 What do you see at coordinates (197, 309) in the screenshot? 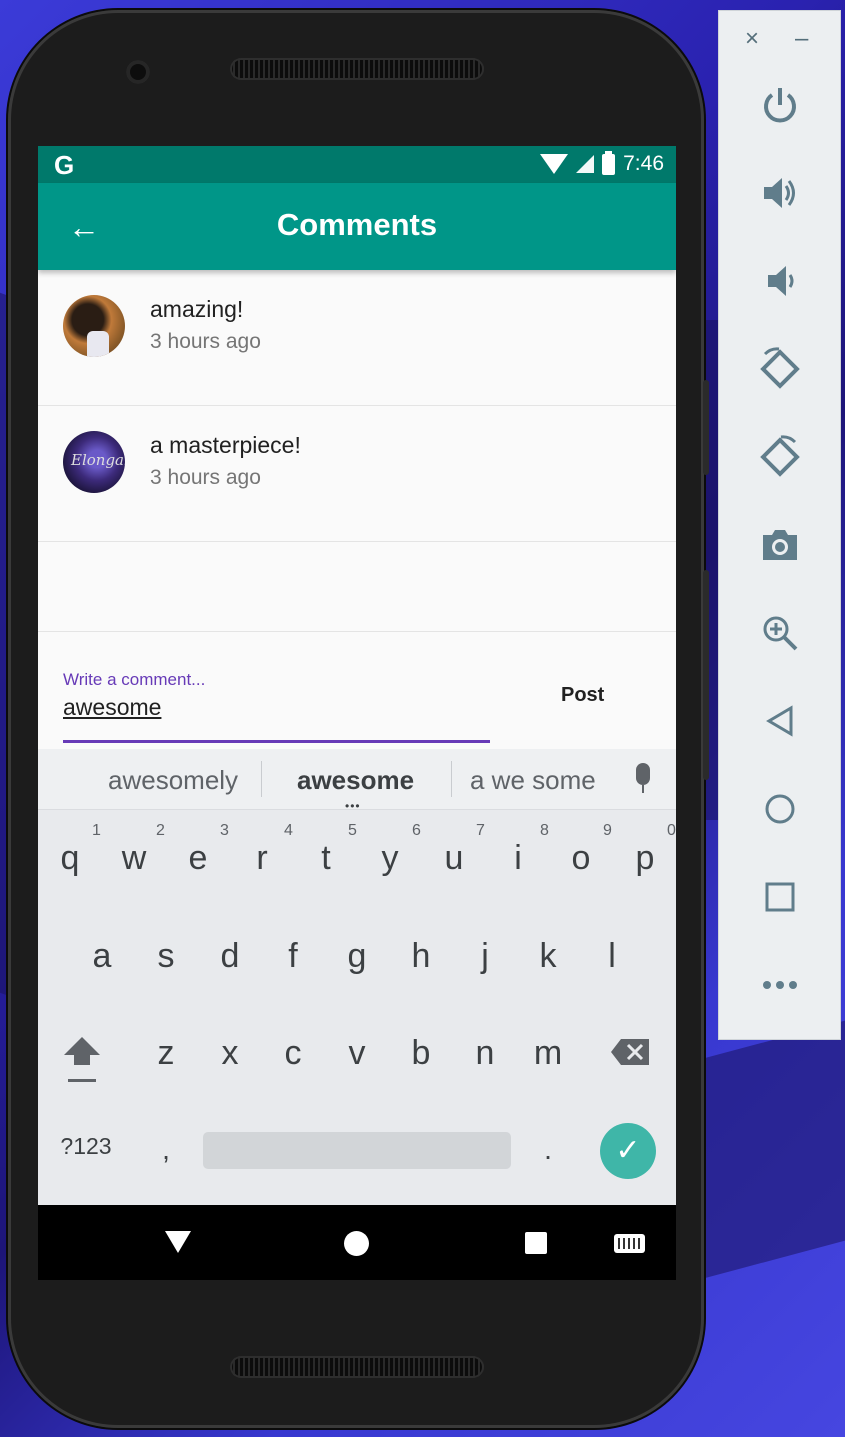
I see `comment-text: amazing!` at bounding box center [197, 309].